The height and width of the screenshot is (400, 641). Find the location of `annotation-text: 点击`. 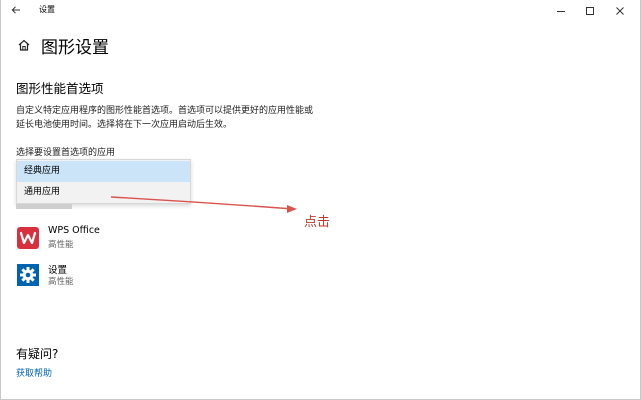

annotation-text: 点击 is located at coordinates (317, 222).